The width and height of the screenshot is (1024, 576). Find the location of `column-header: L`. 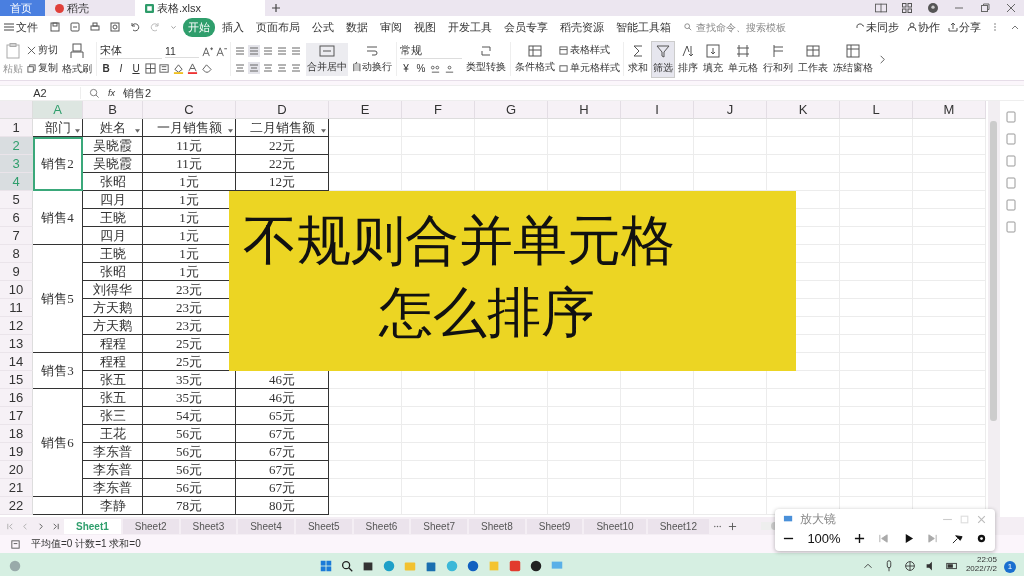

column-header: L is located at coordinates (876, 110).